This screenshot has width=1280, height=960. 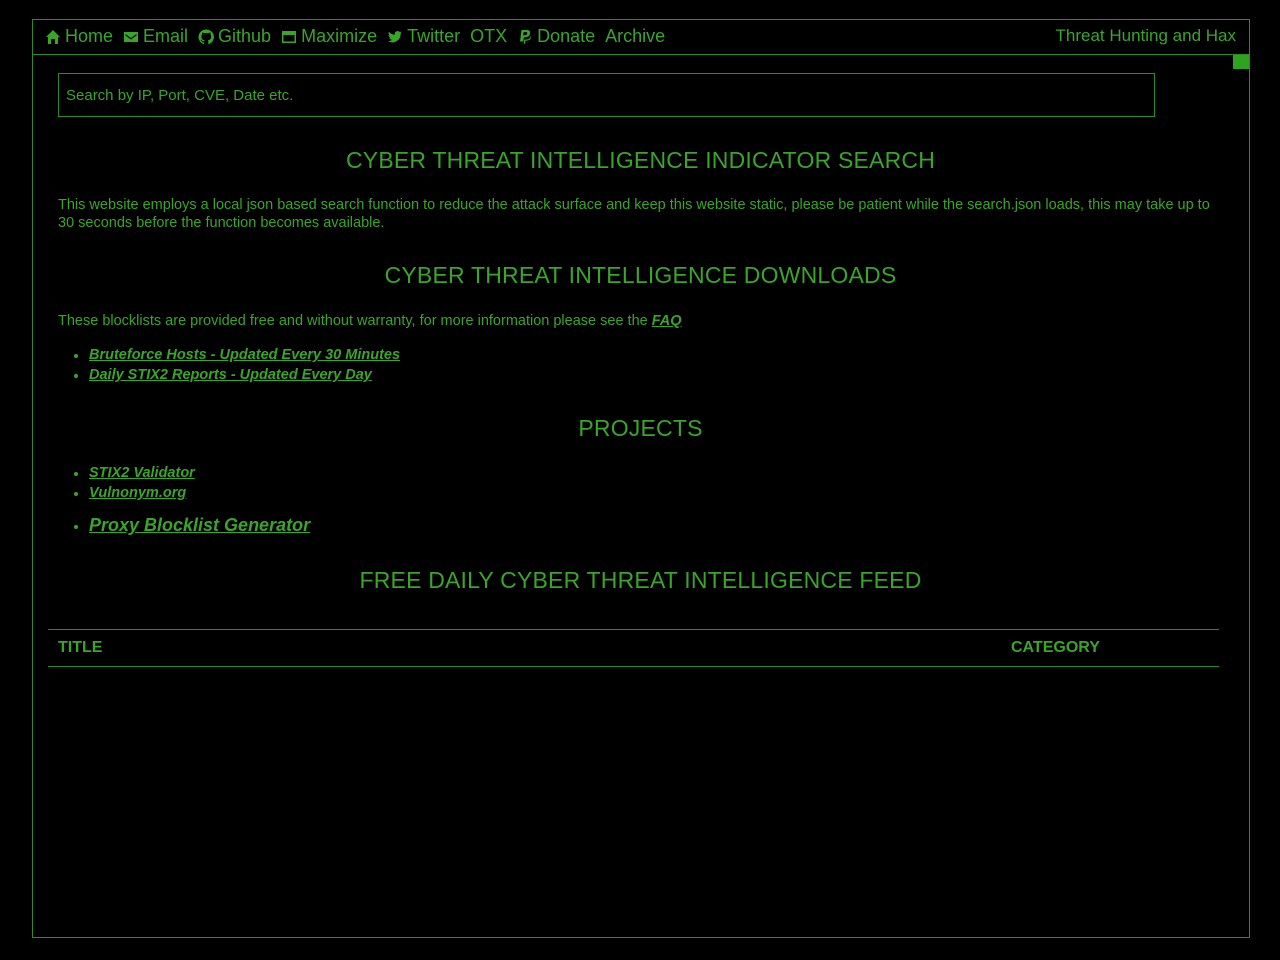 What do you see at coordinates (199, 525) in the screenshot?
I see `proxy-blocklist-generator-link: Proxy Blocklist Generator` at bounding box center [199, 525].